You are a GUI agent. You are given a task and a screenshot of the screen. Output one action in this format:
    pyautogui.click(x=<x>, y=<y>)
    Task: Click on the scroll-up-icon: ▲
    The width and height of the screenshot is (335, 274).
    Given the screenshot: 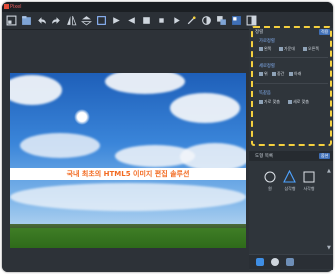 What is the action you would take?
    pyautogui.click(x=329, y=171)
    